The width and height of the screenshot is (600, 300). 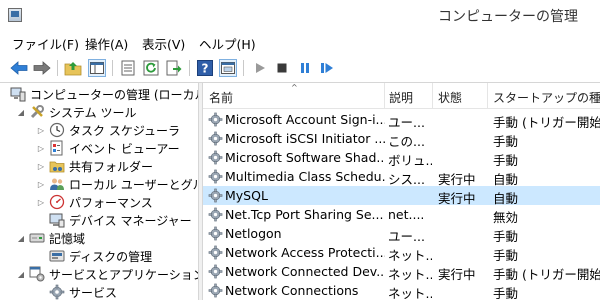 What do you see at coordinates (57, 130) in the screenshot?
I see `clock-icon` at bounding box center [57, 130].